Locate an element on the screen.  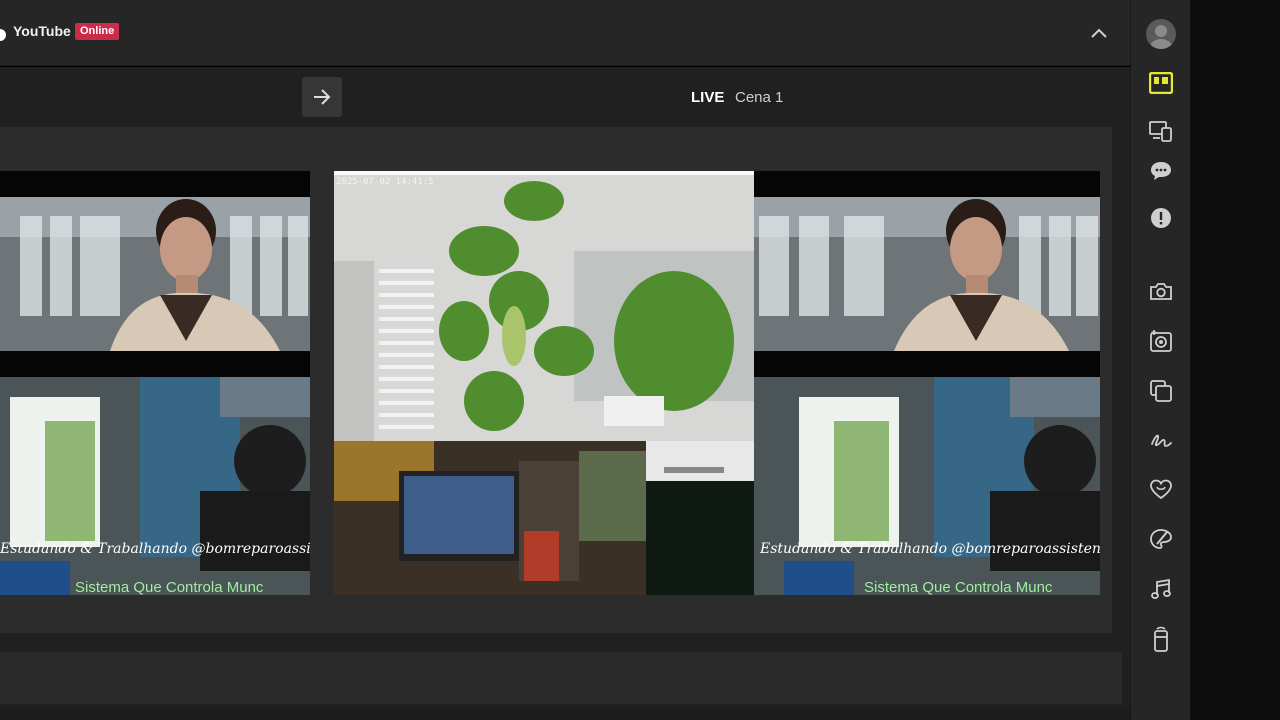
bottom-strip is located at coordinates (565, 713).